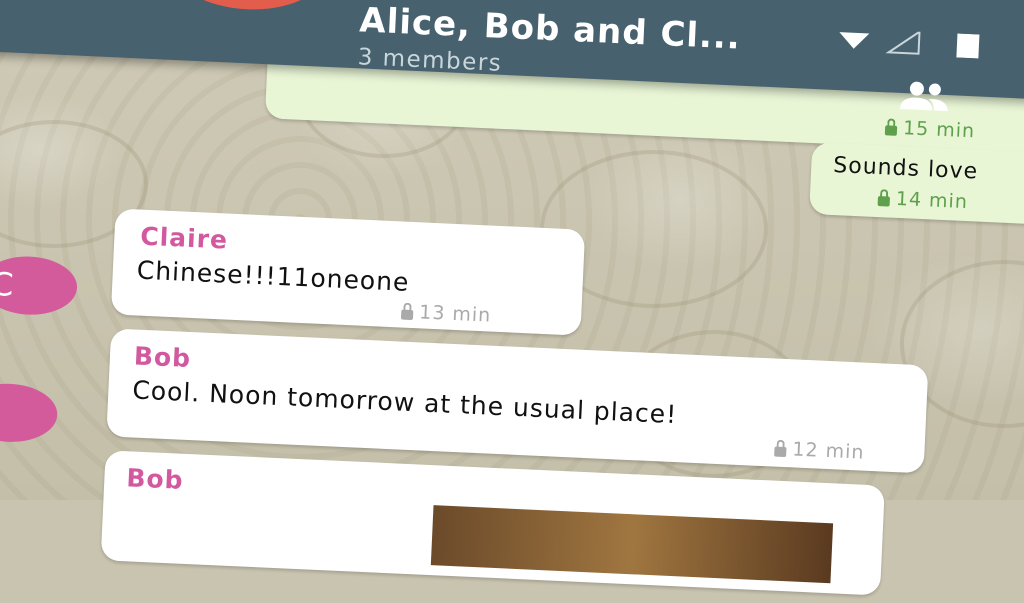 The height and width of the screenshot is (603, 1024). I want to click on message-meta: 15 min, so click(930, 129).